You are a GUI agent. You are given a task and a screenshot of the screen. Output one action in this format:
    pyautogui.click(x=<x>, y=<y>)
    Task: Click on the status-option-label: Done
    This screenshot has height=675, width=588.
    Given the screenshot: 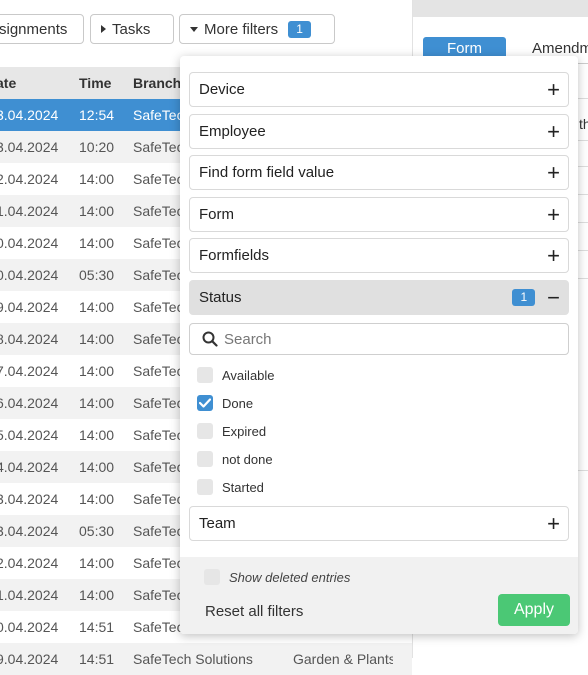 What is the action you would take?
    pyautogui.click(x=238, y=403)
    